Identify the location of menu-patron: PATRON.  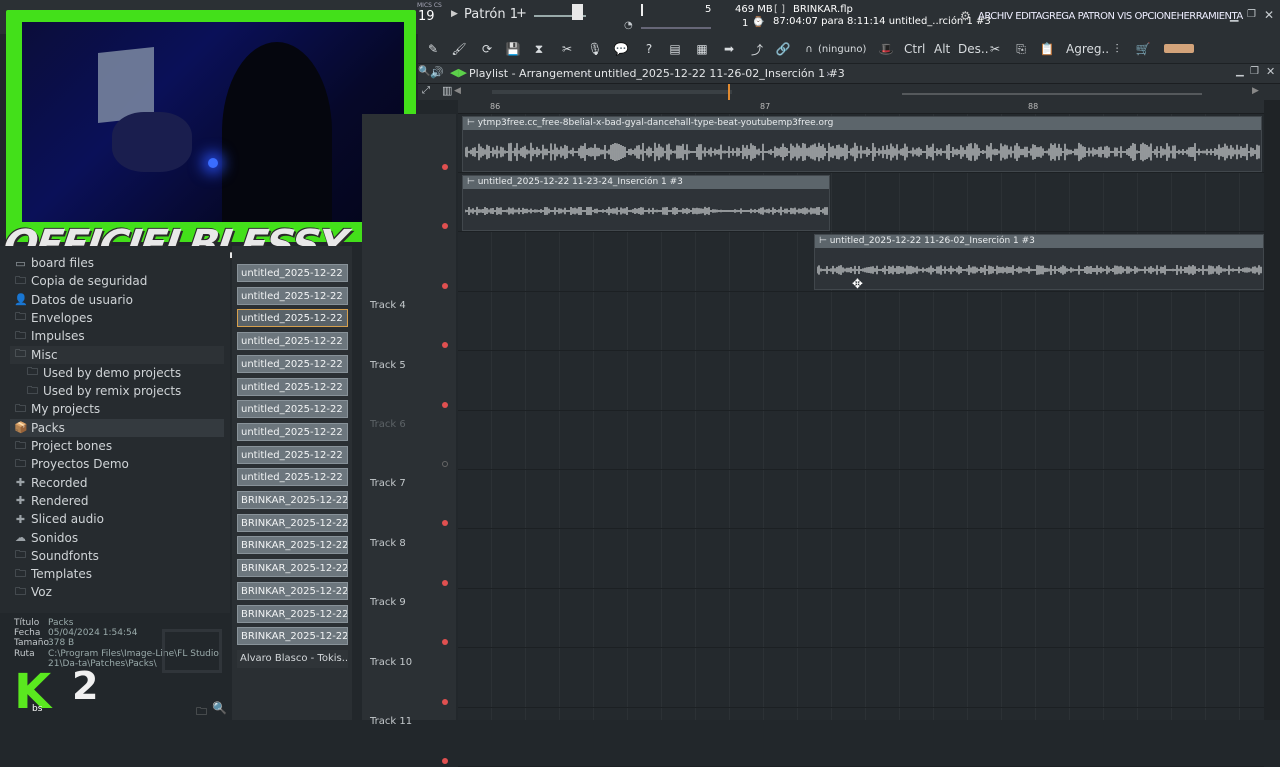
(1096, 16).